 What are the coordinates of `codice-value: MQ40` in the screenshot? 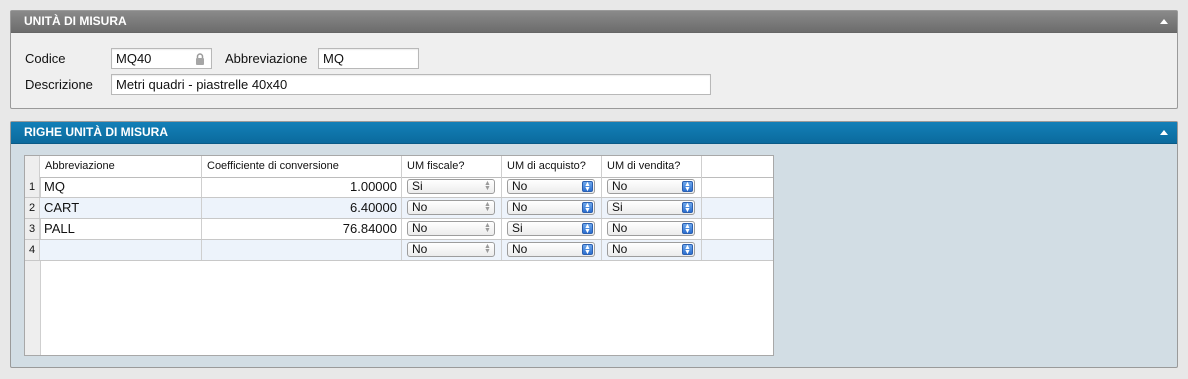 It's located at (134, 58).